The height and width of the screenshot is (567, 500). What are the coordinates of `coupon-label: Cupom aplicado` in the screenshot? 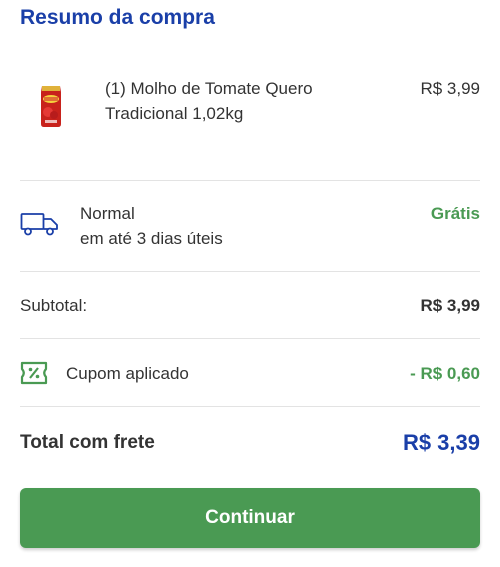 It's located at (127, 373).